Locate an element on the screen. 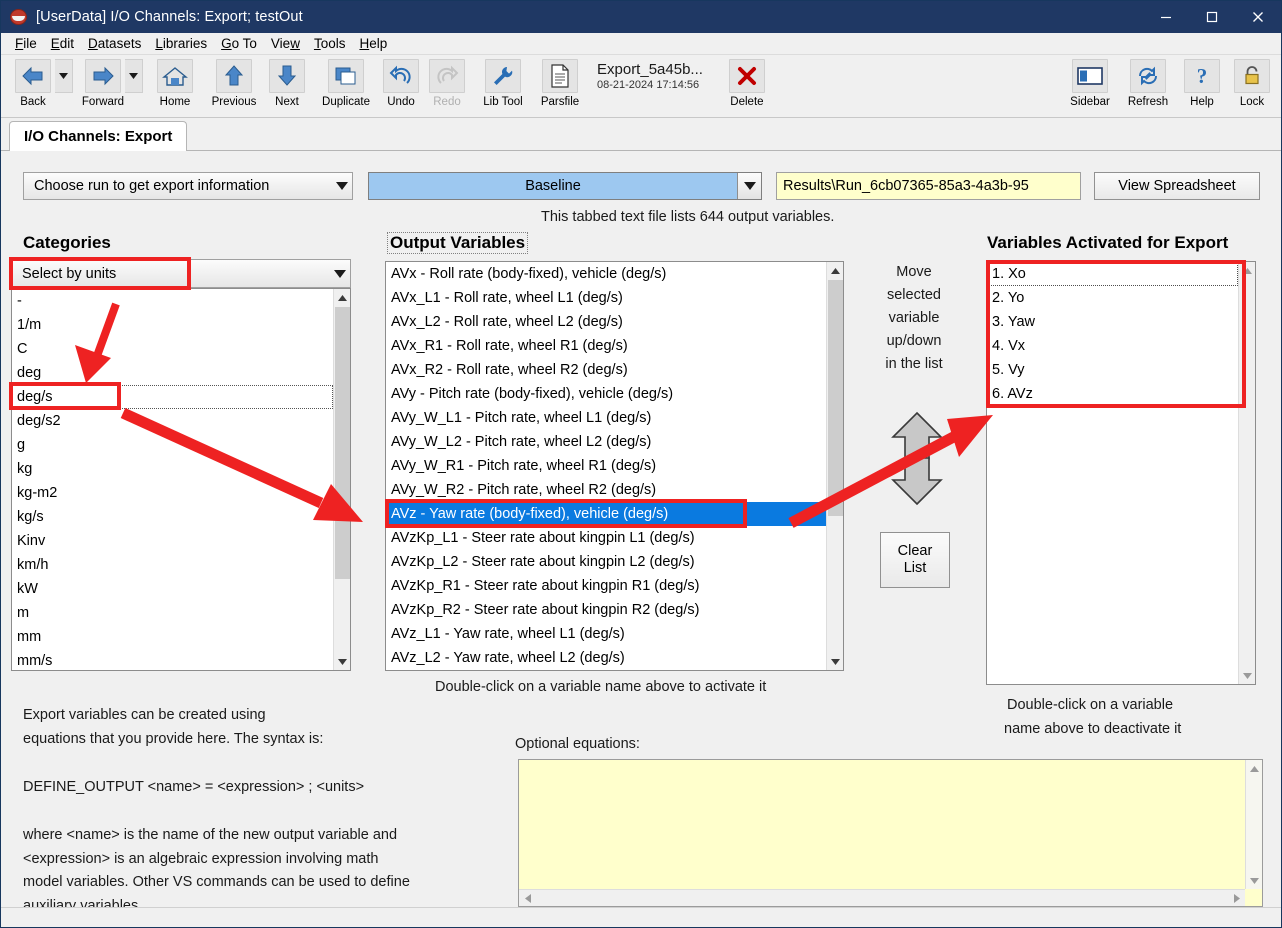  activated-scroll-down is located at coordinates (1247, 675).